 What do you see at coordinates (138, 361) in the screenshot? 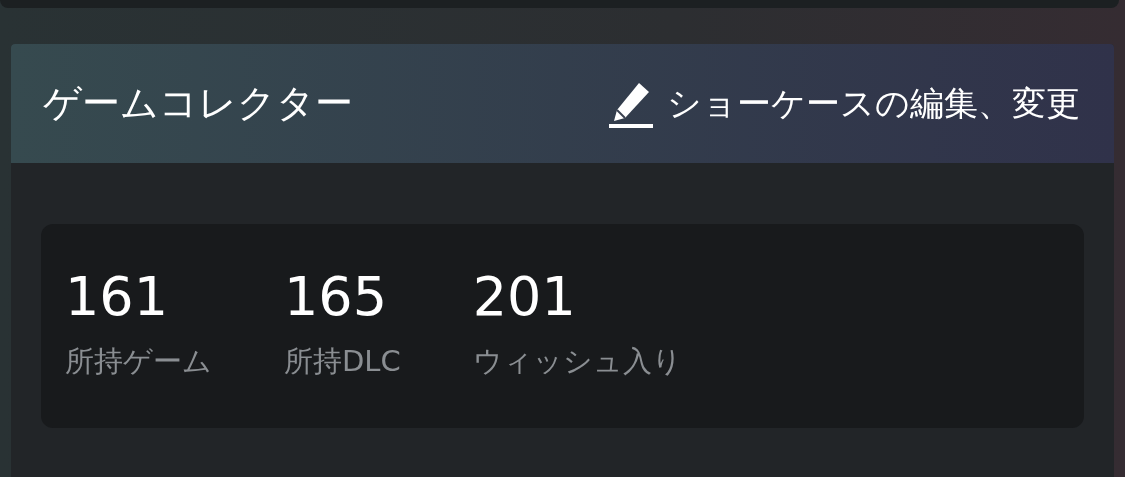
I see `stat-label: 所持ゲーム` at bounding box center [138, 361].